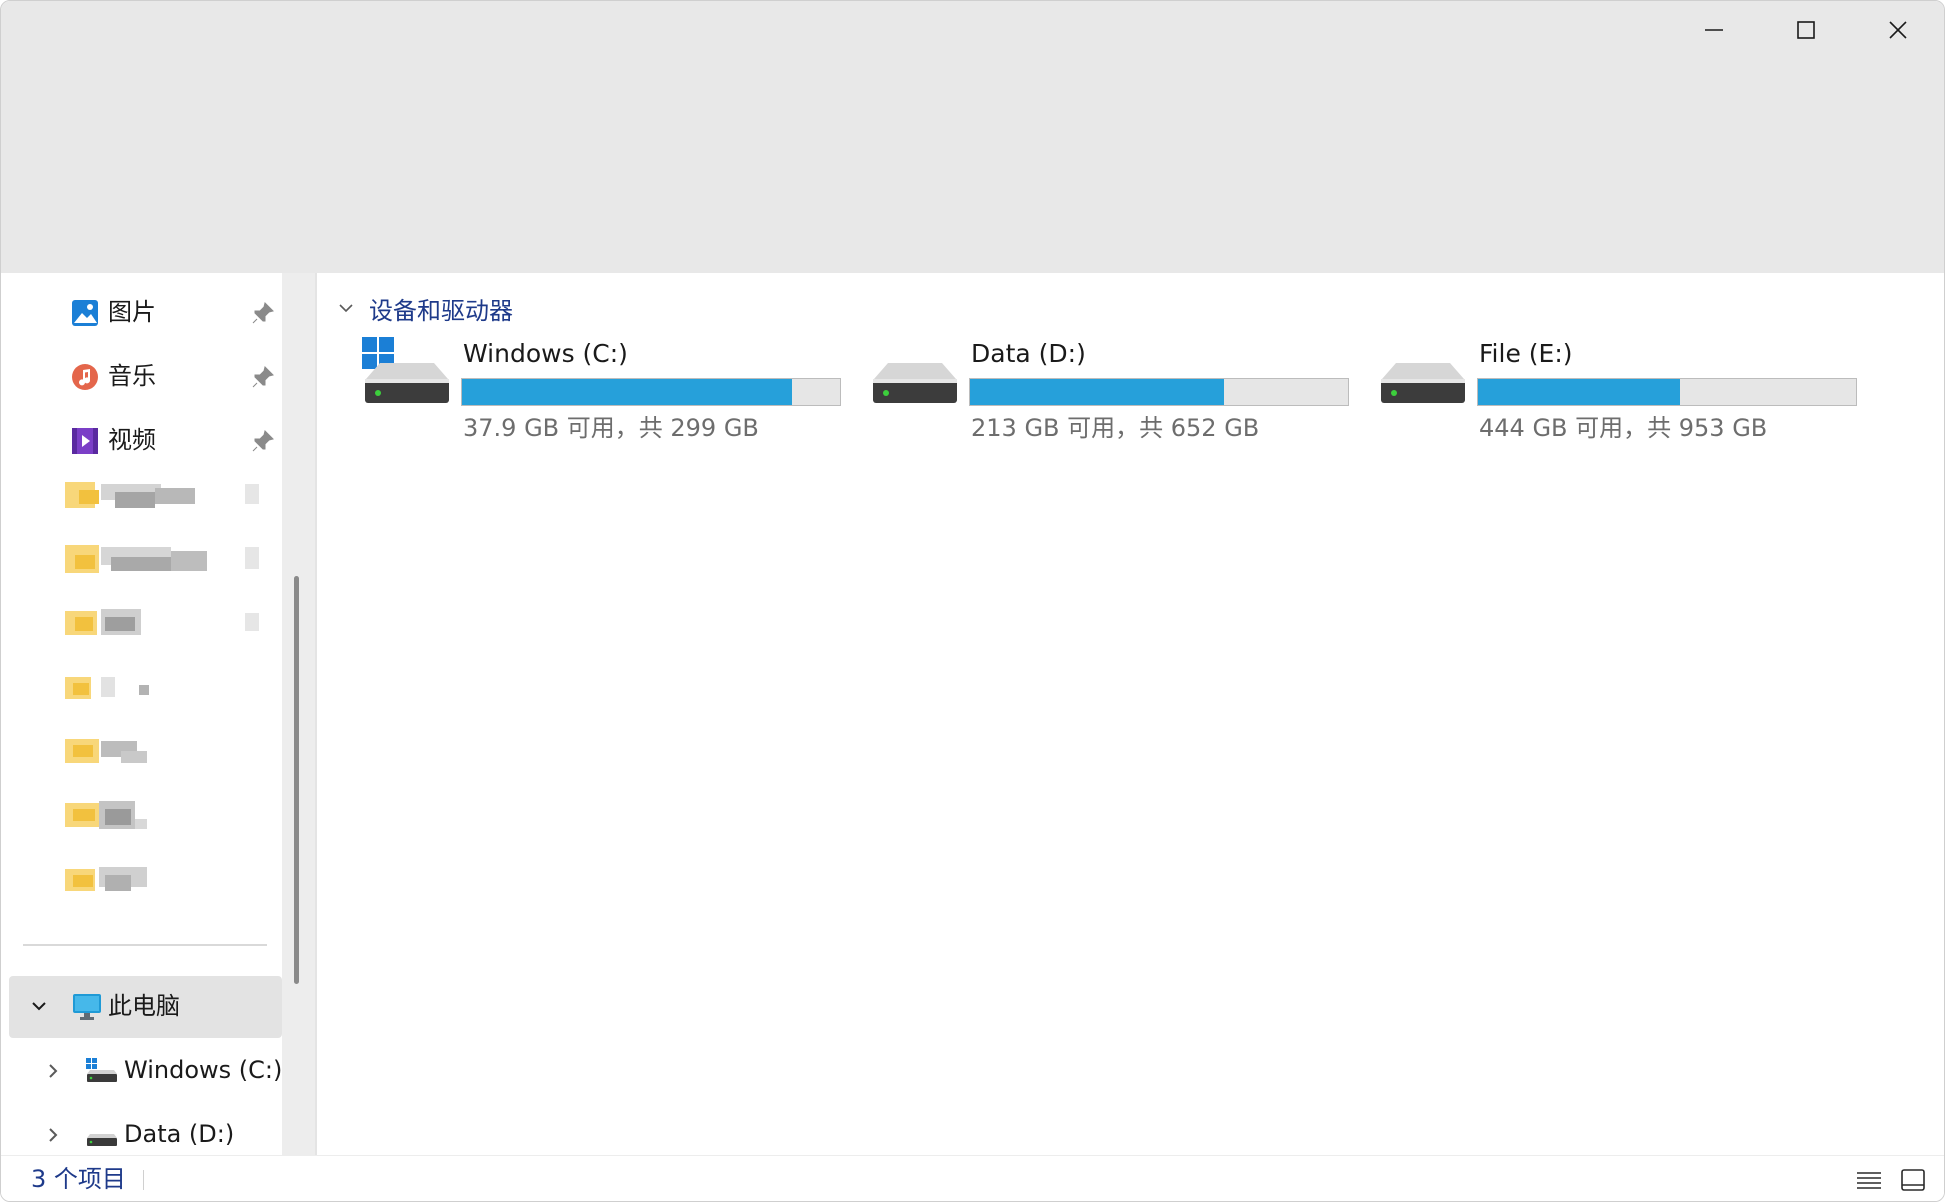  Describe the element at coordinates (85, 377) in the screenshot. I see `music-icon` at that location.